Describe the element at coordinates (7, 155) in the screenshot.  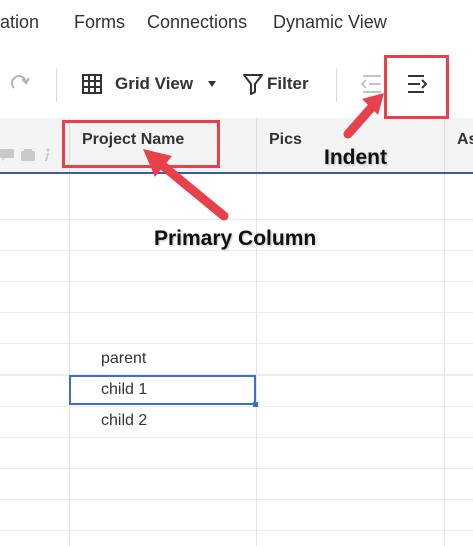
I see `comment-icon` at that location.